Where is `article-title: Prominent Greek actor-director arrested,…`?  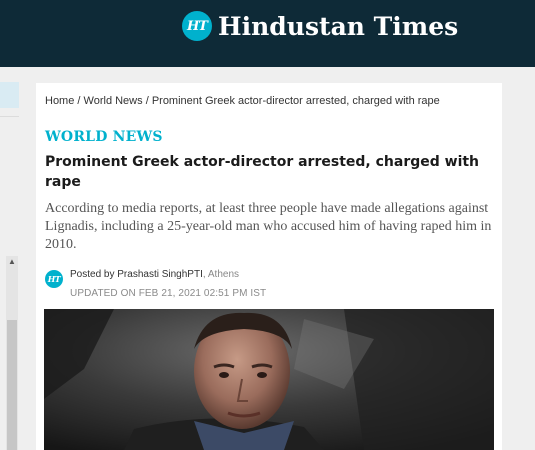 article-title: Prominent Greek actor-director arrested,… is located at coordinates (262, 172).